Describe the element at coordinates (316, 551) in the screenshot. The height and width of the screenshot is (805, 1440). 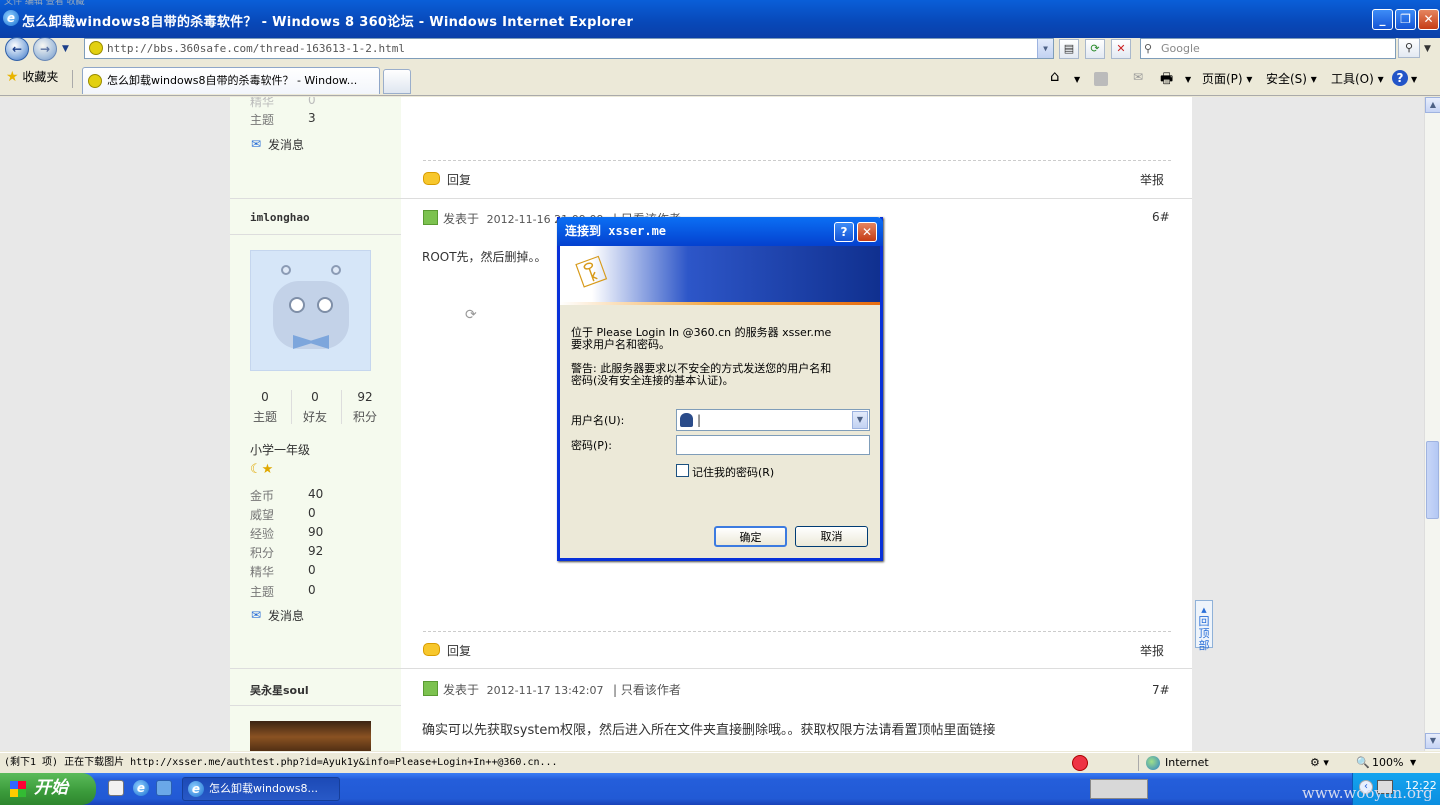
I see `profile-value: 92` at that location.